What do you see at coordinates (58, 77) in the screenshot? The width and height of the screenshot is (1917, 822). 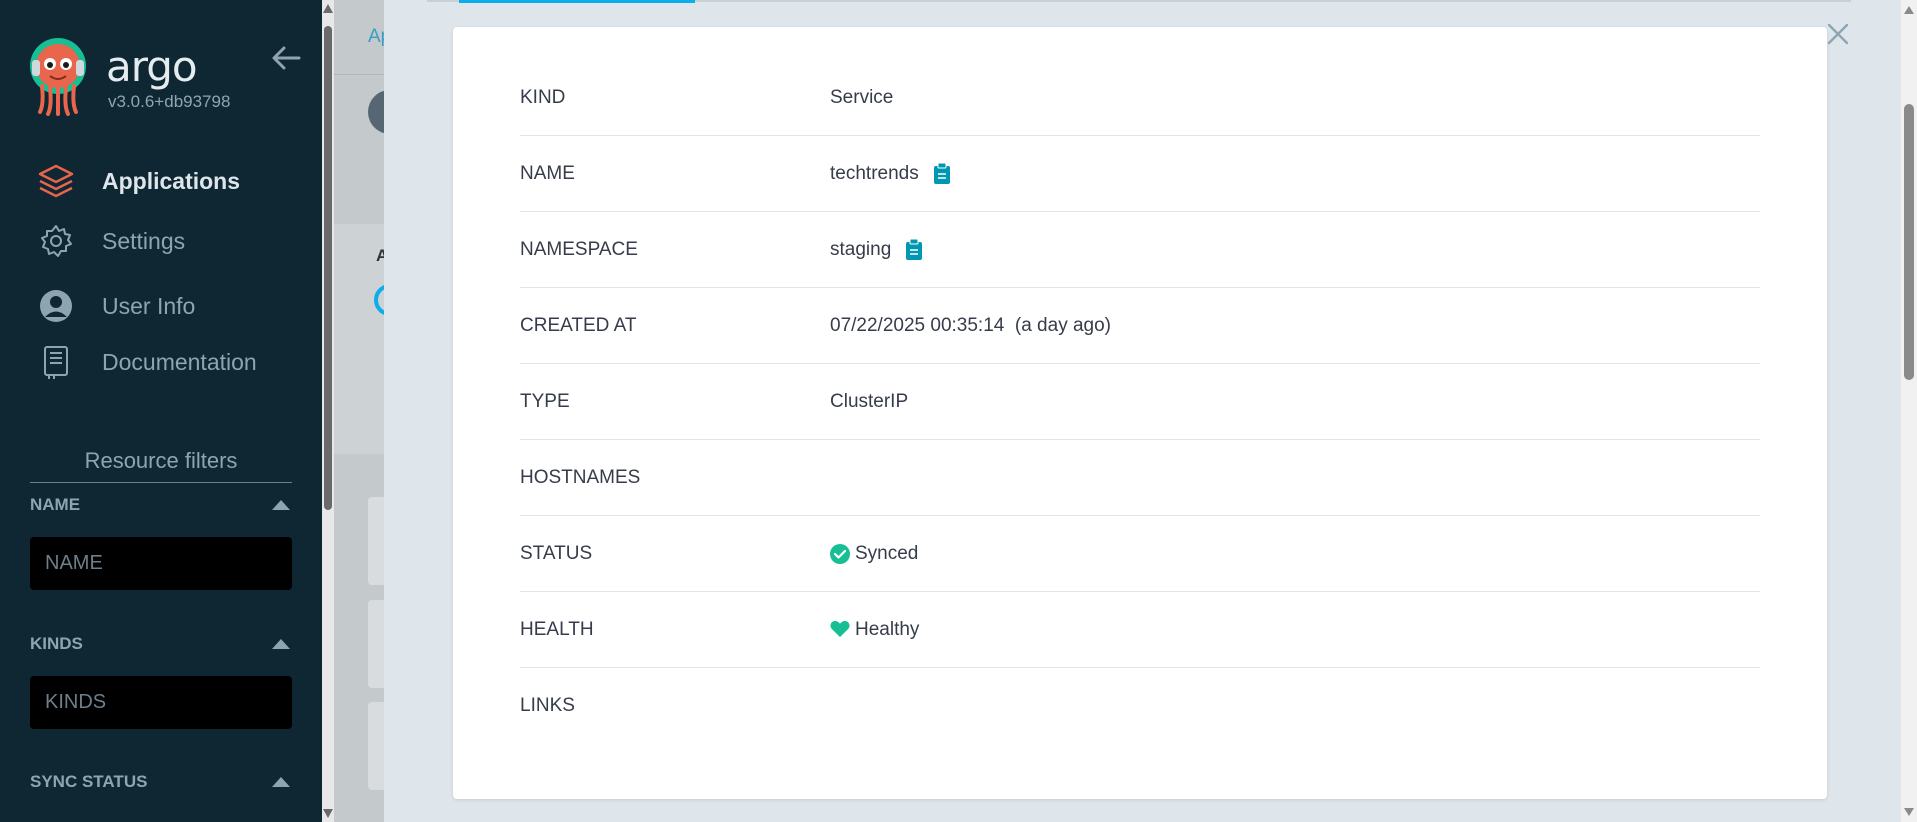 I see `argo-mascot-icon` at bounding box center [58, 77].